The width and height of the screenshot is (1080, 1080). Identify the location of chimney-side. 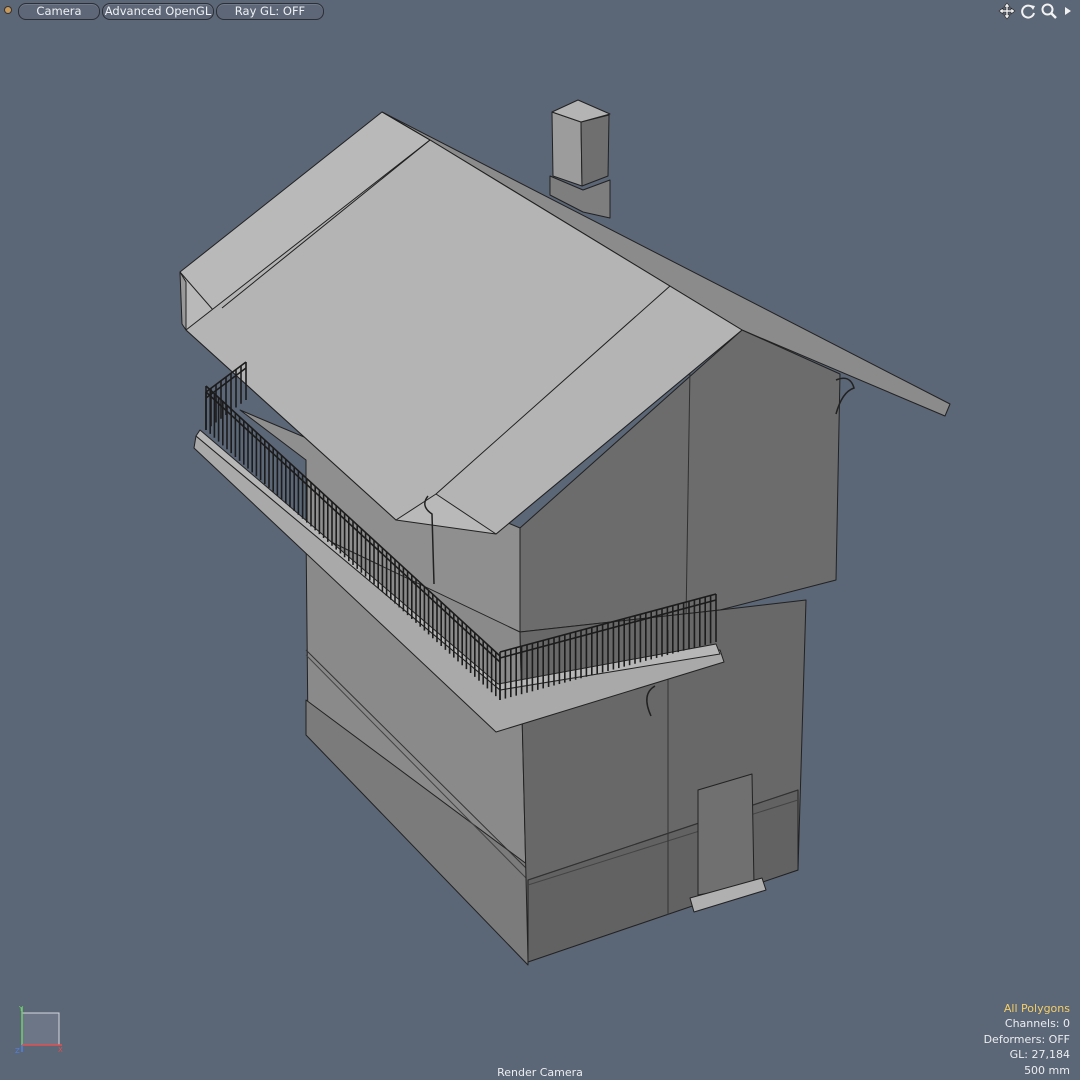
(595, 150).